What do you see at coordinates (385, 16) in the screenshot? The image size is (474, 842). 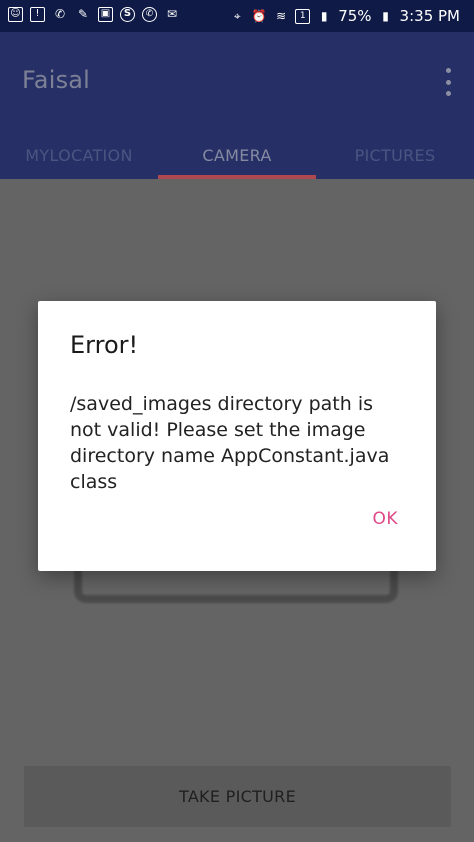 I see `battery-icon: ▮` at bounding box center [385, 16].